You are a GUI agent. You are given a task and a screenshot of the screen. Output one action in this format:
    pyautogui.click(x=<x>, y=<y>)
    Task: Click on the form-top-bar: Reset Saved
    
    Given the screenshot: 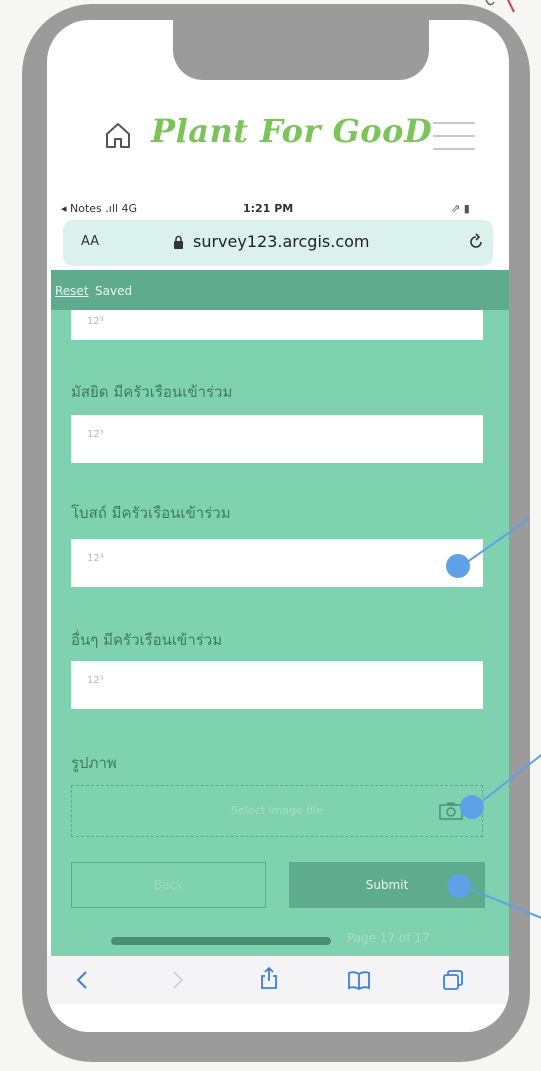 What is the action you would take?
    pyautogui.click(x=280, y=290)
    